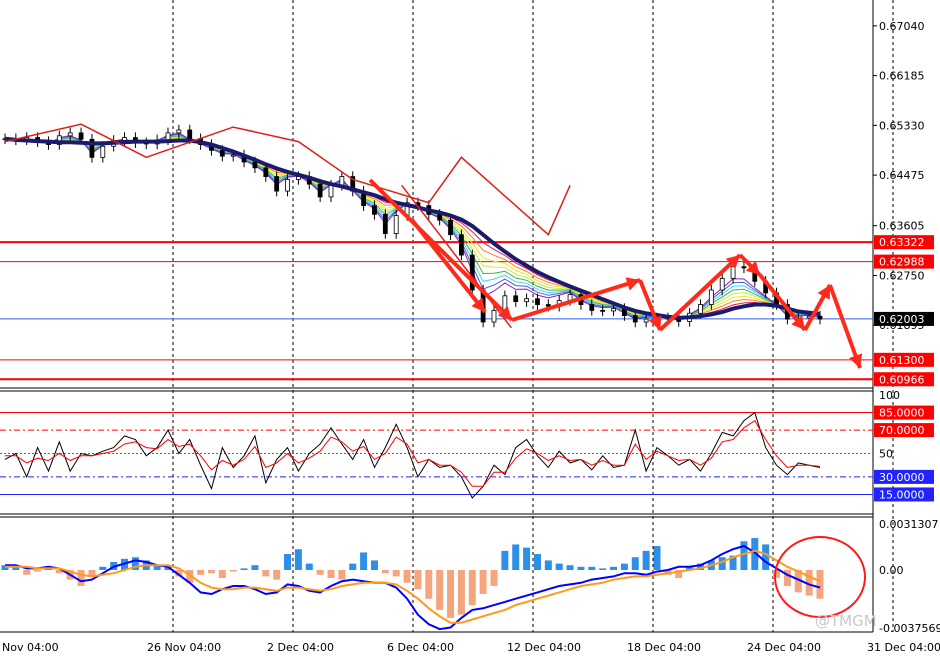 This screenshot has width=940, height=657. I want to click on x-tick-label: 2 Dec 04:00, so click(300, 647).